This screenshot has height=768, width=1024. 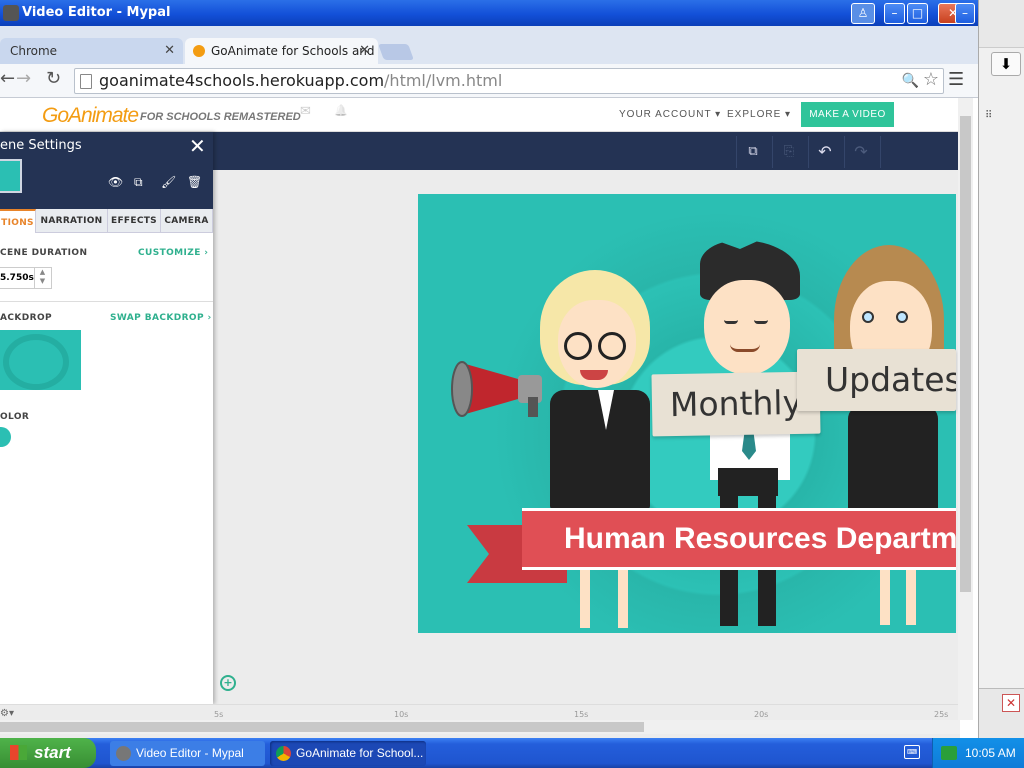 What do you see at coordinates (18, 221) in the screenshot?
I see `tab-options: TIONS` at bounding box center [18, 221].